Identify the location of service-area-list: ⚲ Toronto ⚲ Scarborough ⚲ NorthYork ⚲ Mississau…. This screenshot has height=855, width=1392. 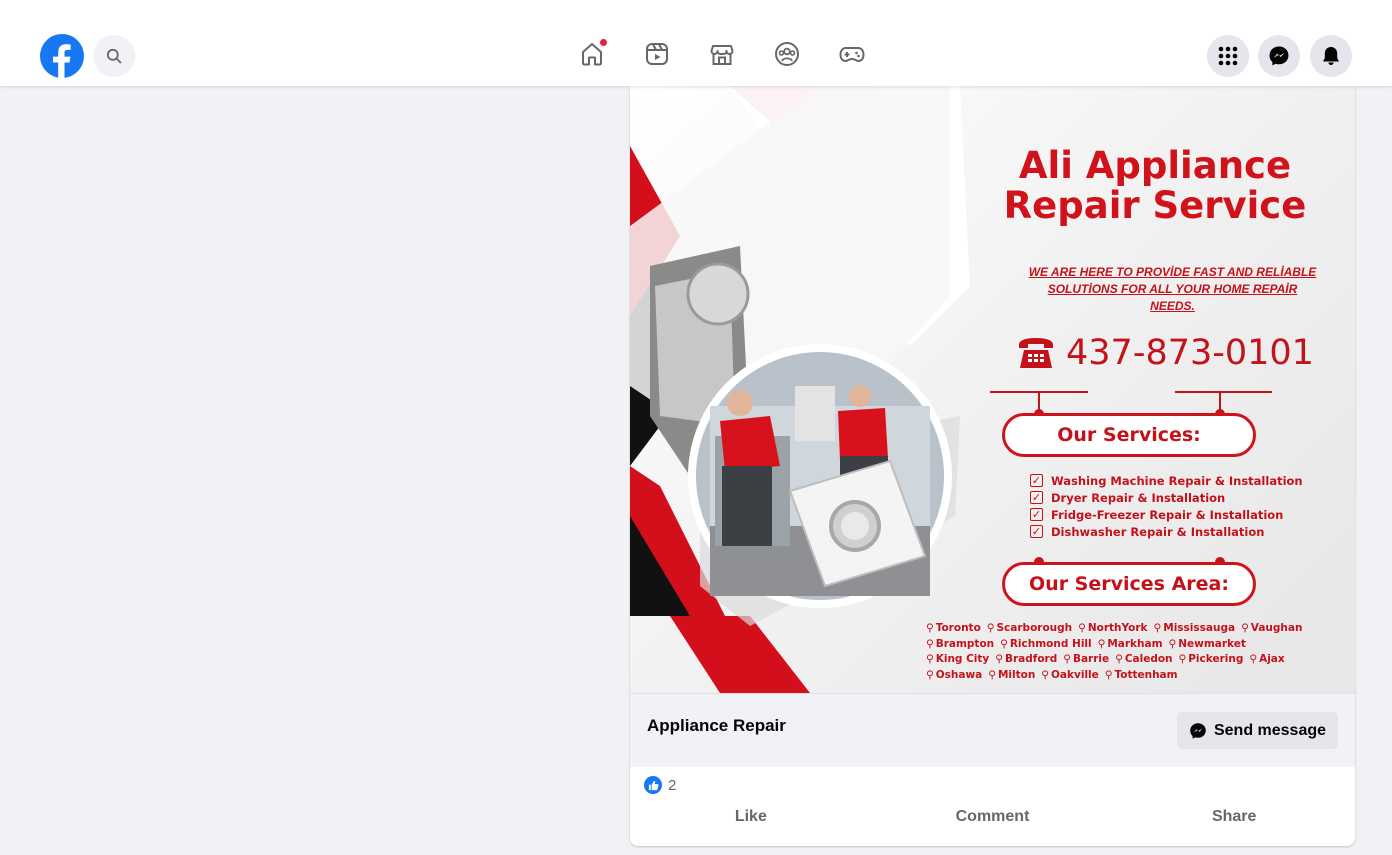
(1138, 652).